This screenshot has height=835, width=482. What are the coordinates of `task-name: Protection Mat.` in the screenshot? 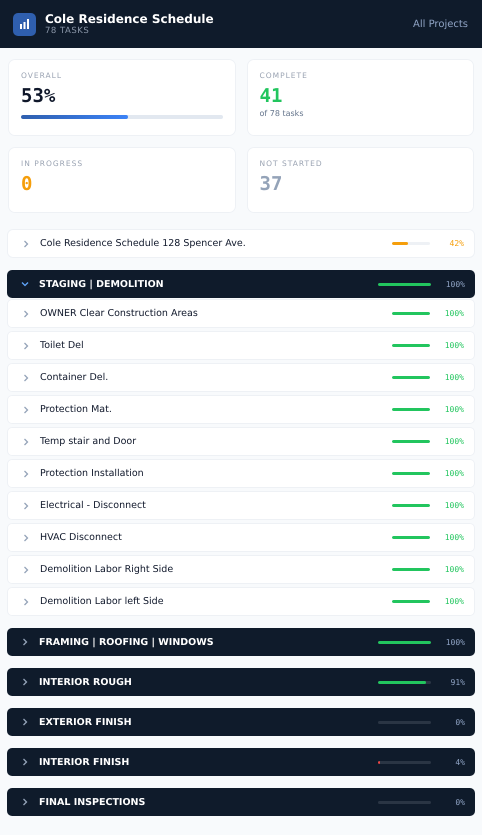 It's located at (76, 409).